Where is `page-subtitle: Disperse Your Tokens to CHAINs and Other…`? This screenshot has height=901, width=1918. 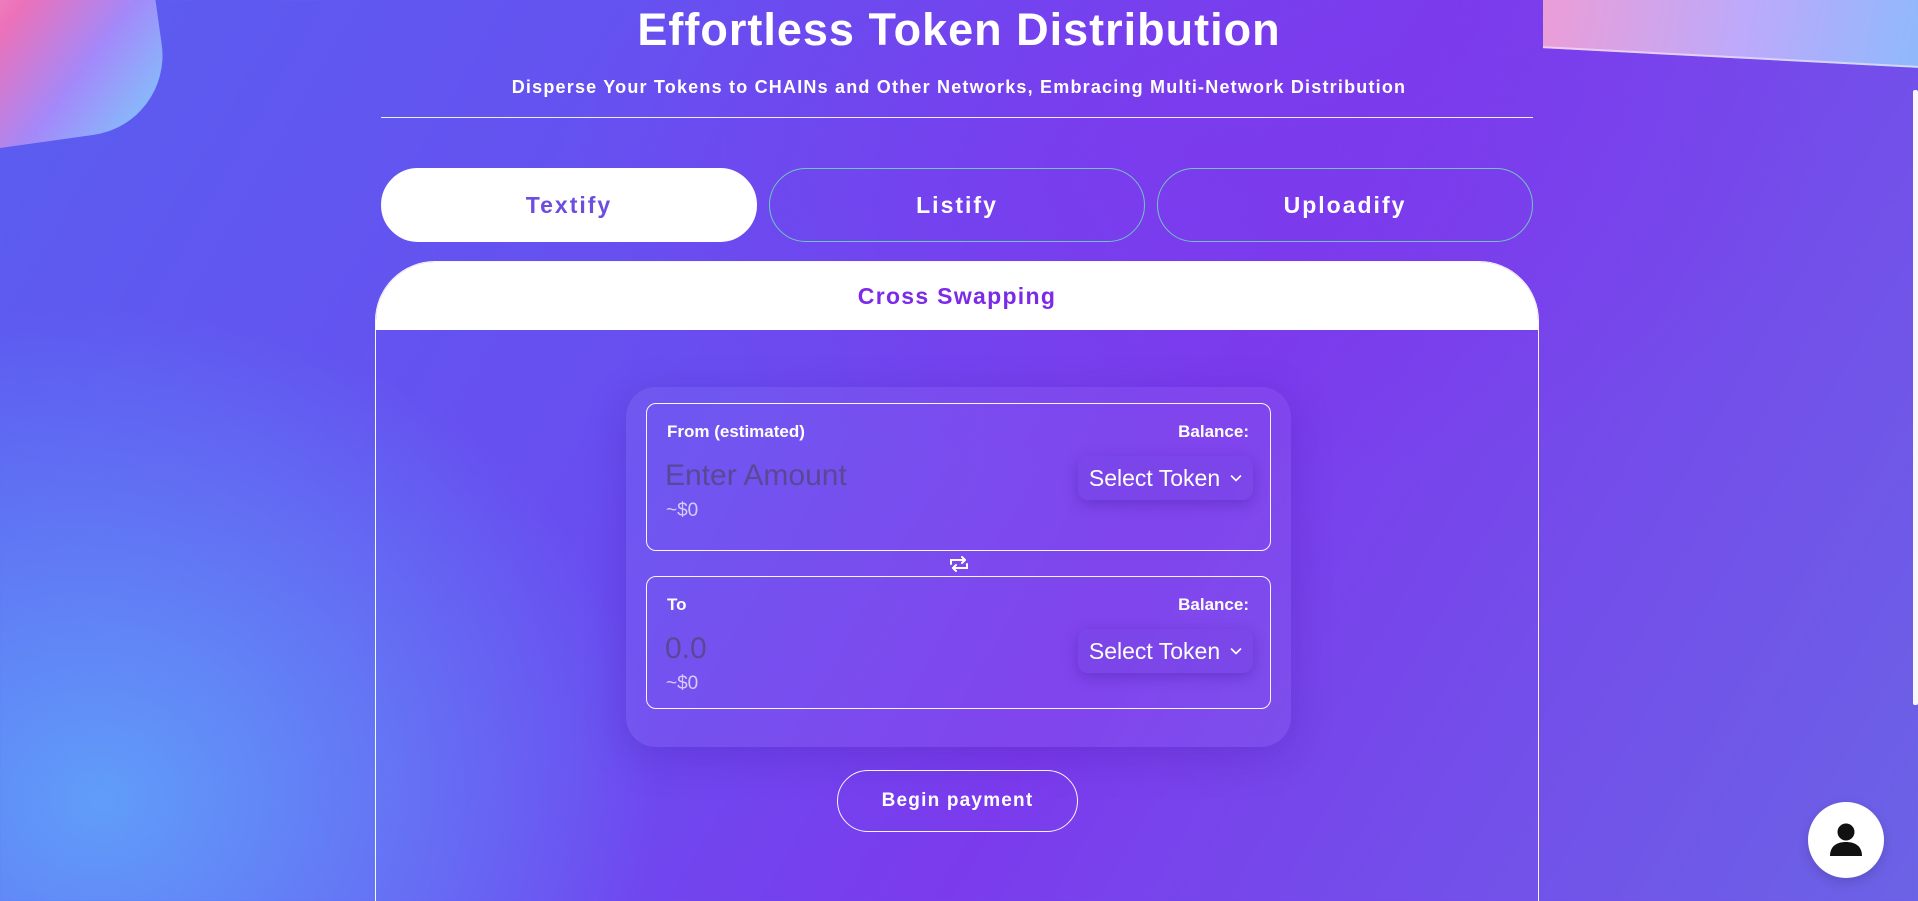
page-subtitle: Disperse Your Tokens to CHAINs and Other… is located at coordinates (959, 87).